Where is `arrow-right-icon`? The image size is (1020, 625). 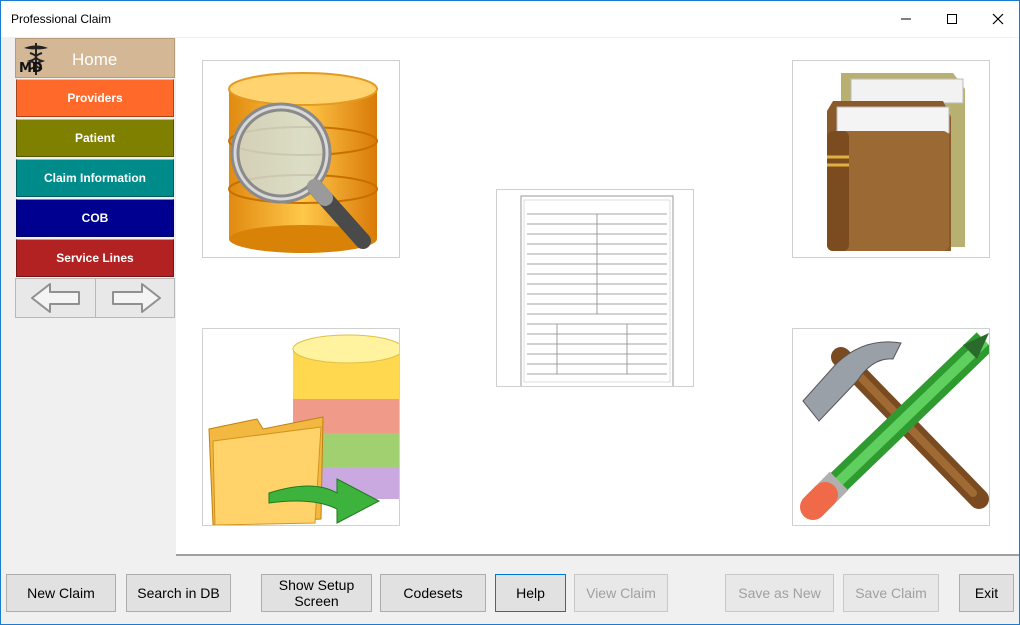 arrow-right-icon is located at coordinates (136, 298).